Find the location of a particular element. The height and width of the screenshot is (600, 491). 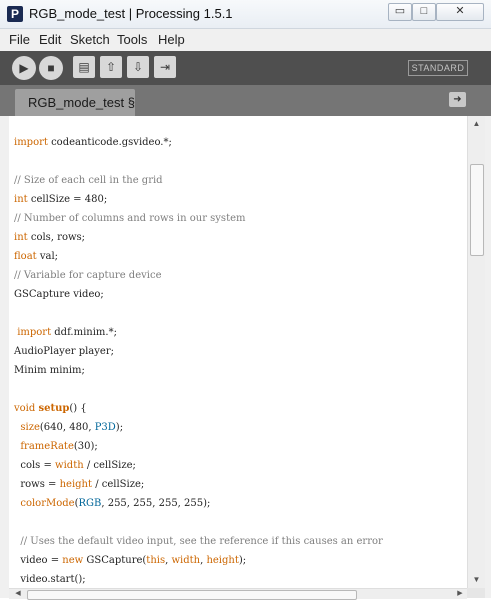

code-line: import ddf.minim.*; is located at coordinates (67, 332).